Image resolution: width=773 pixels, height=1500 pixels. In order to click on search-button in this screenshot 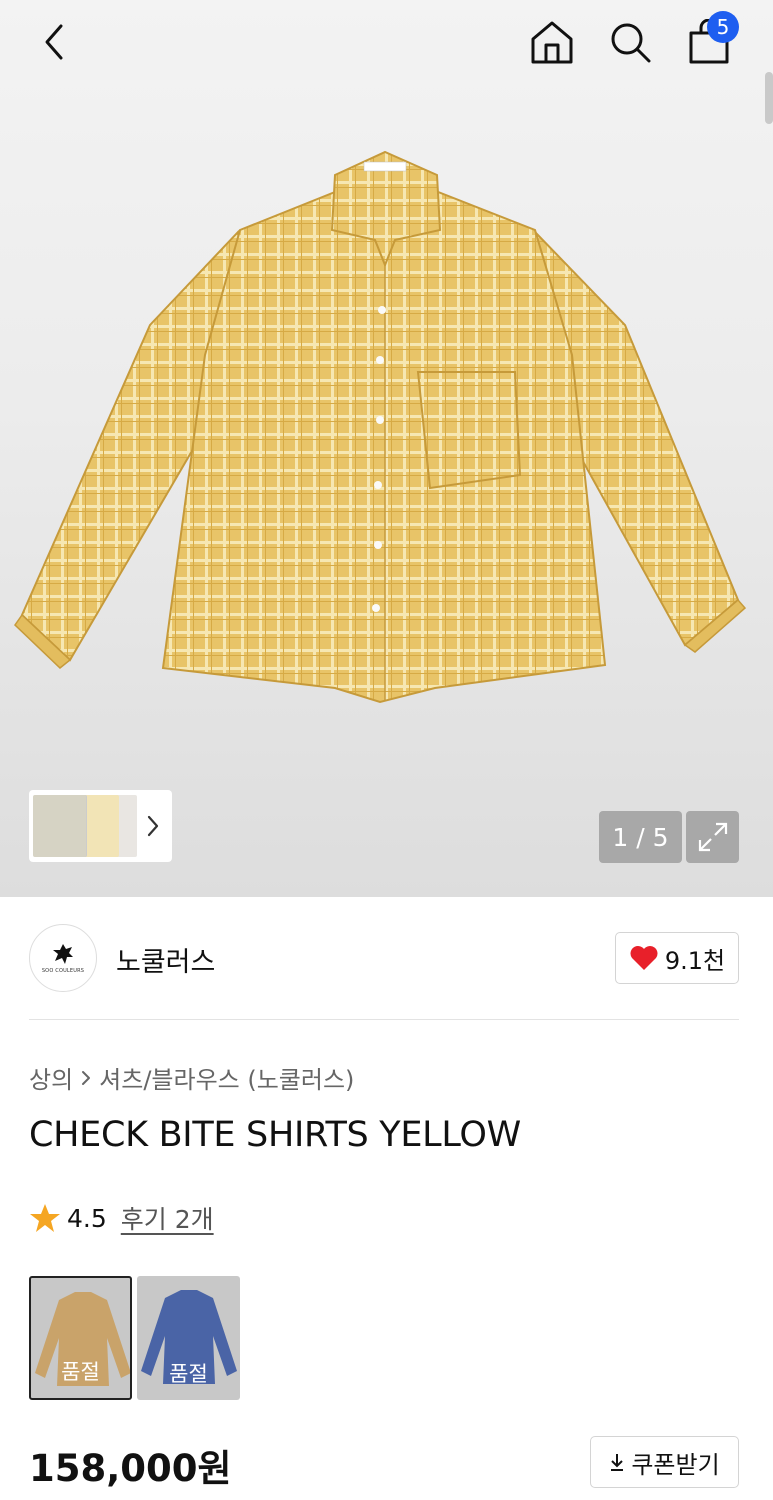, I will do `click(630, 42)`.